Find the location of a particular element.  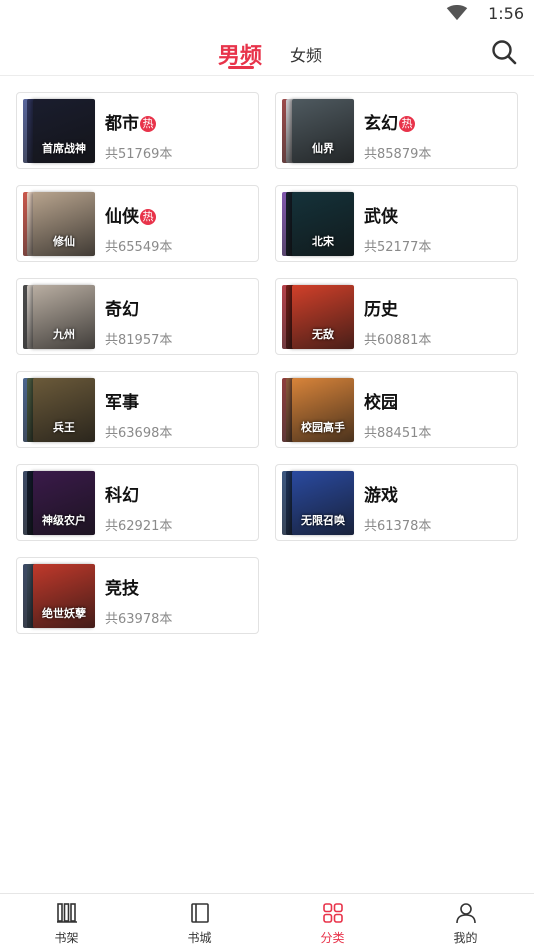

book-cover-stack: 九州 is located at coordinates (59, 317).